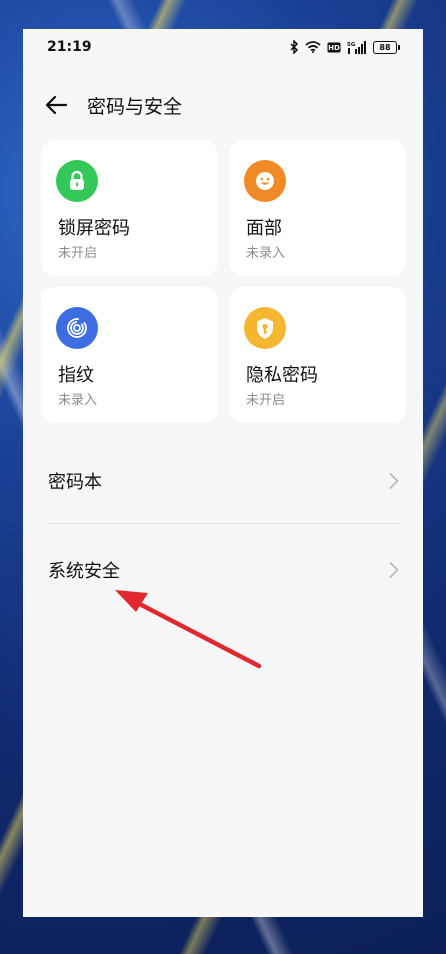 This screenshot has height=954, width=446. What do you see at coordinates (223, 570) in the screenshot?
I see `row-system-security: 系统安全` at bounding box center [223, 570].